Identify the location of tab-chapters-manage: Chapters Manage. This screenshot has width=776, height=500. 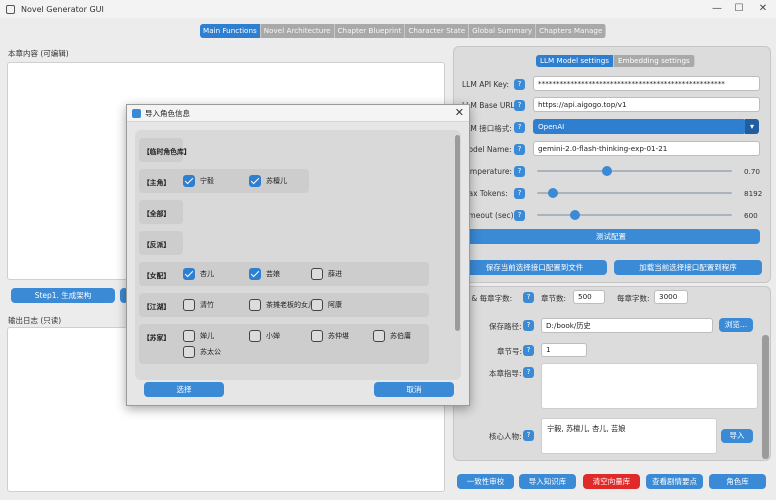
(571, 31).